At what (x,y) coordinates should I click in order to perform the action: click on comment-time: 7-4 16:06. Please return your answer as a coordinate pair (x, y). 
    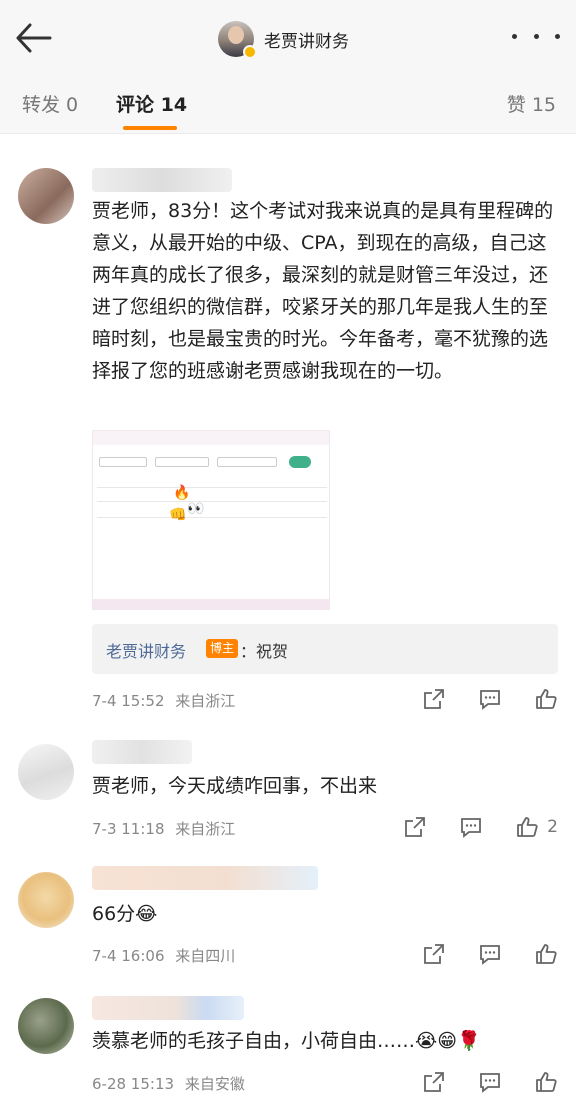
    Looking at the image, I should click on (128, 956).